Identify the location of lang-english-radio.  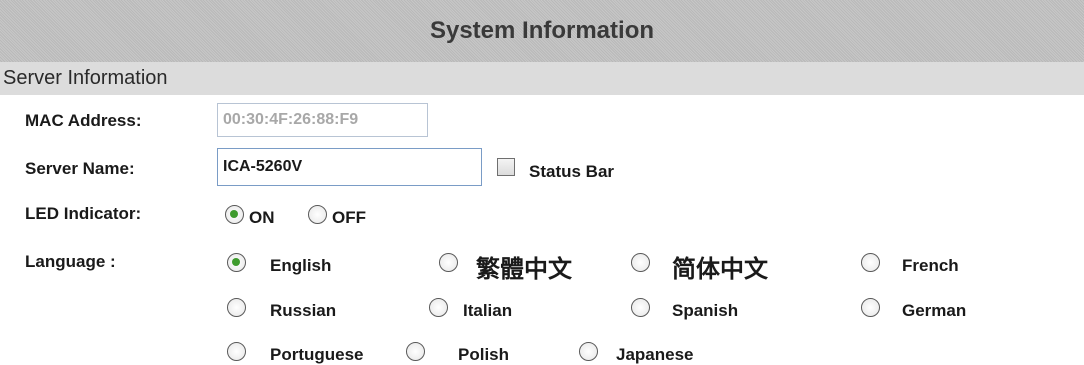
(236, 262).